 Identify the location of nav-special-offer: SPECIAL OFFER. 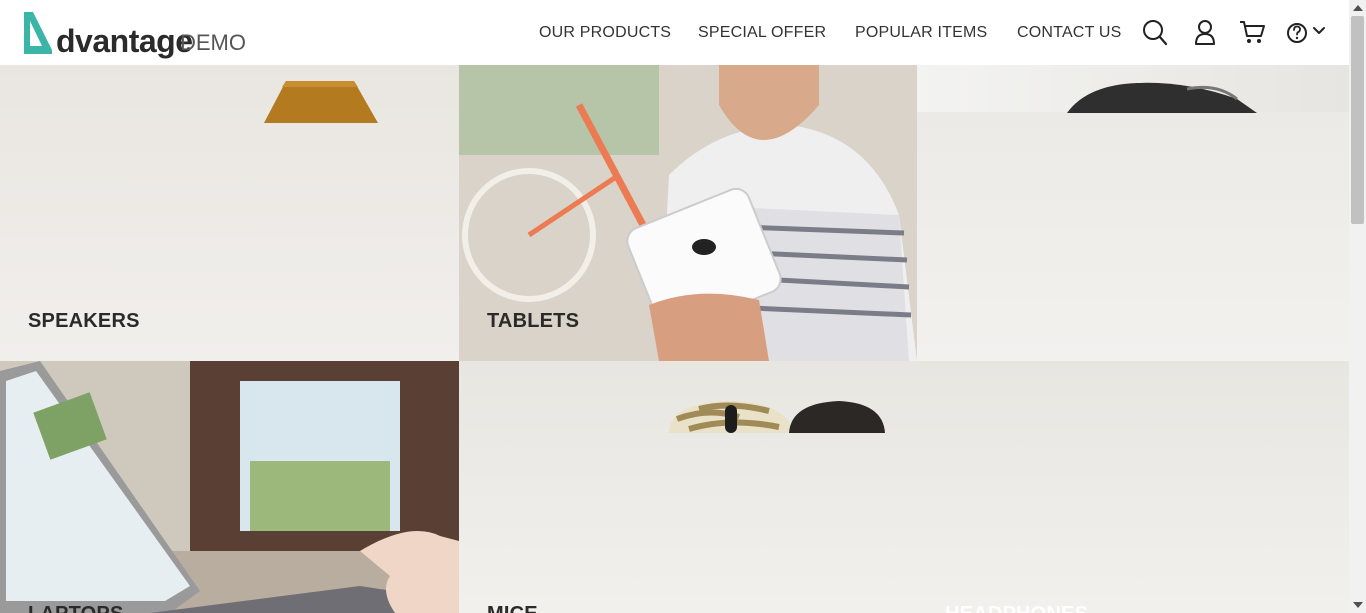
(762, 33).